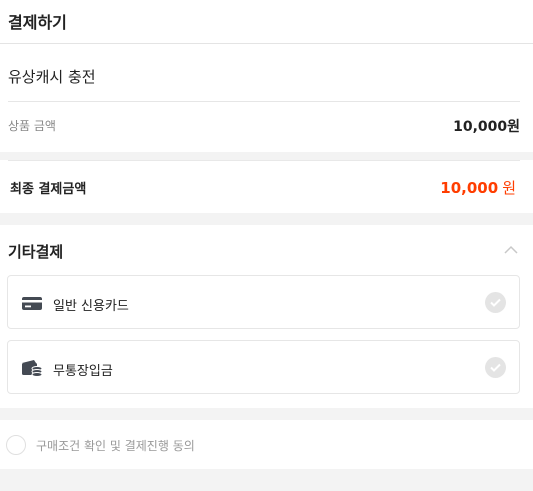 This screenshot has height=491, width=533. I want to click on final-amount-value: 10,000 원, so click(478, 187).